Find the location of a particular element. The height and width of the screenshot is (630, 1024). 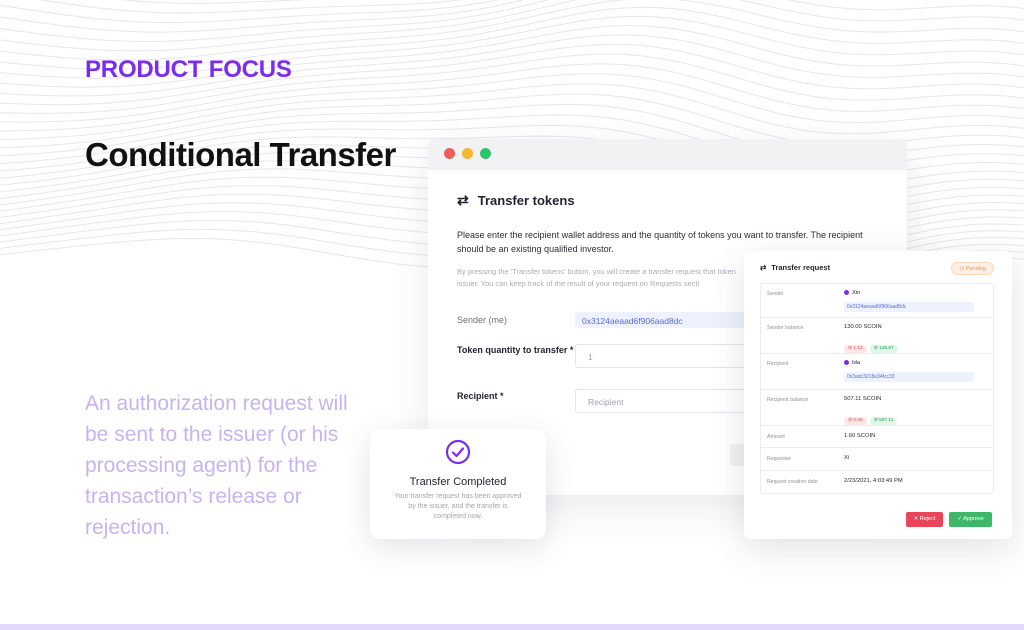

available-chip: ⊘ 507.11 is located at coordinates (883, 421).